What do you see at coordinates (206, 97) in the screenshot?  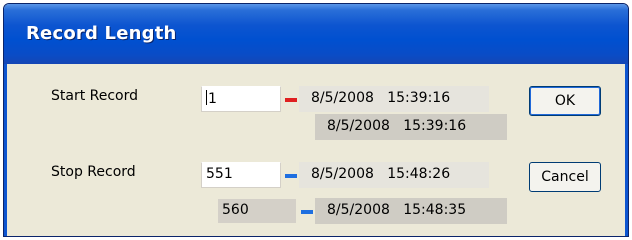 I see `text-caret` at bounding box center [206, 97].